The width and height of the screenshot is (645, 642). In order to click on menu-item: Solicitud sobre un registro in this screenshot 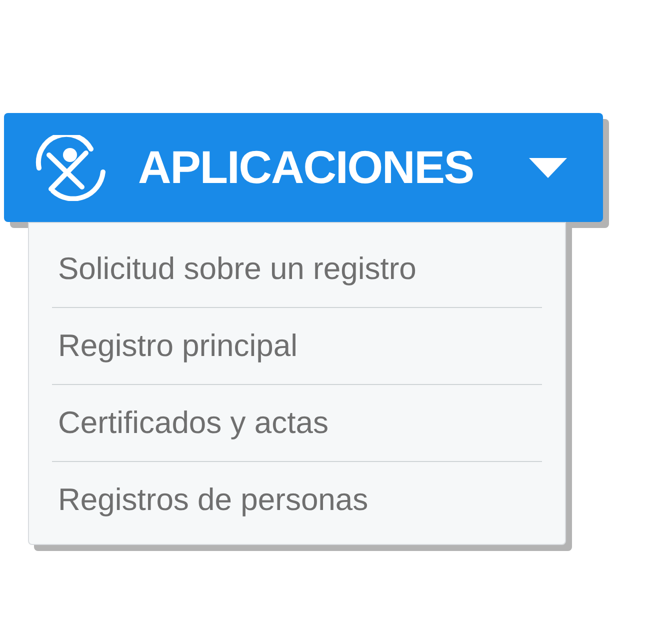, I will do `click(297, 269)`.